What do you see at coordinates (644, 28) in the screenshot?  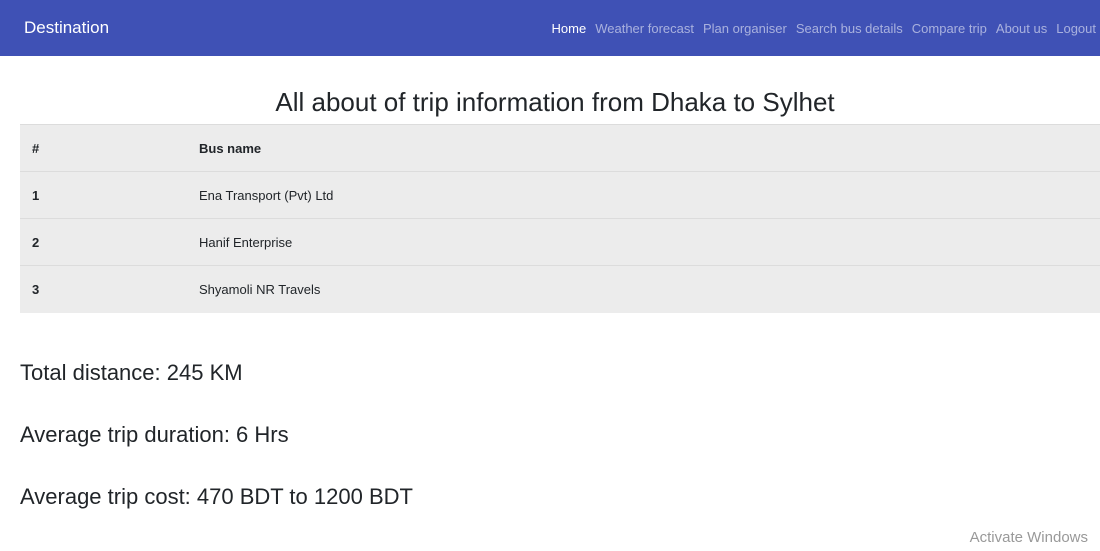 I see `nav-link-weather-forecast: Weather forecast` at bounding box center [644, 28].